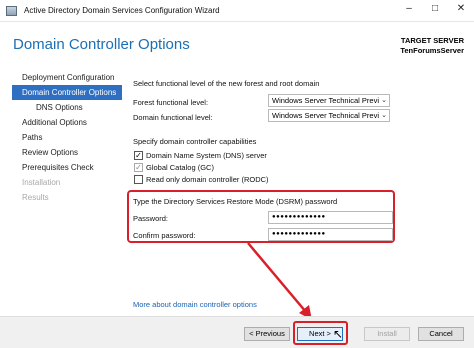 The width and height of the screenshot is (474, 348). I want to click on annotation-arrow, so click(279, 281).